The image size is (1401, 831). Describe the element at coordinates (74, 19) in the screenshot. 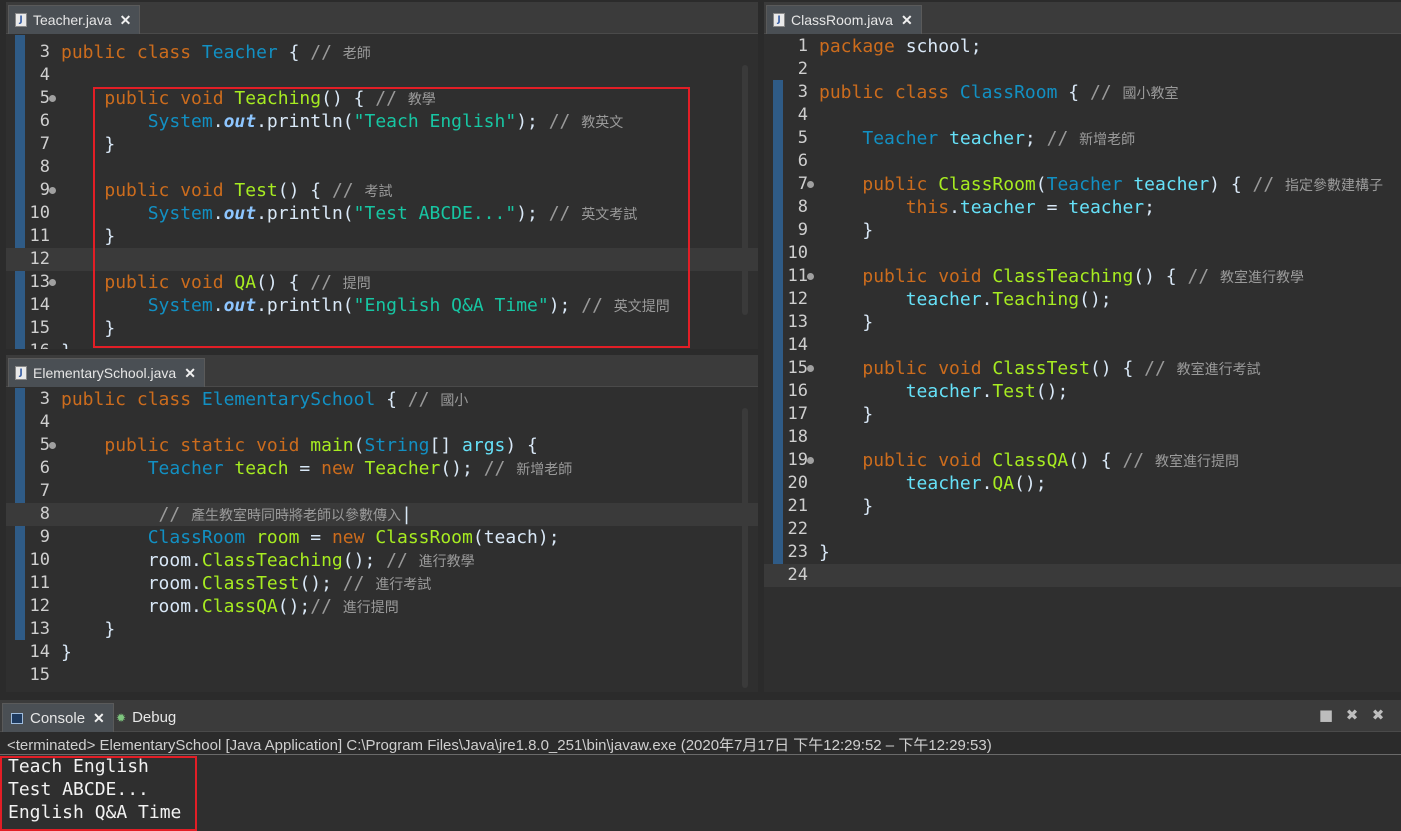

I see `tab-teacher-java: J Teacher.java ✕` at that location.